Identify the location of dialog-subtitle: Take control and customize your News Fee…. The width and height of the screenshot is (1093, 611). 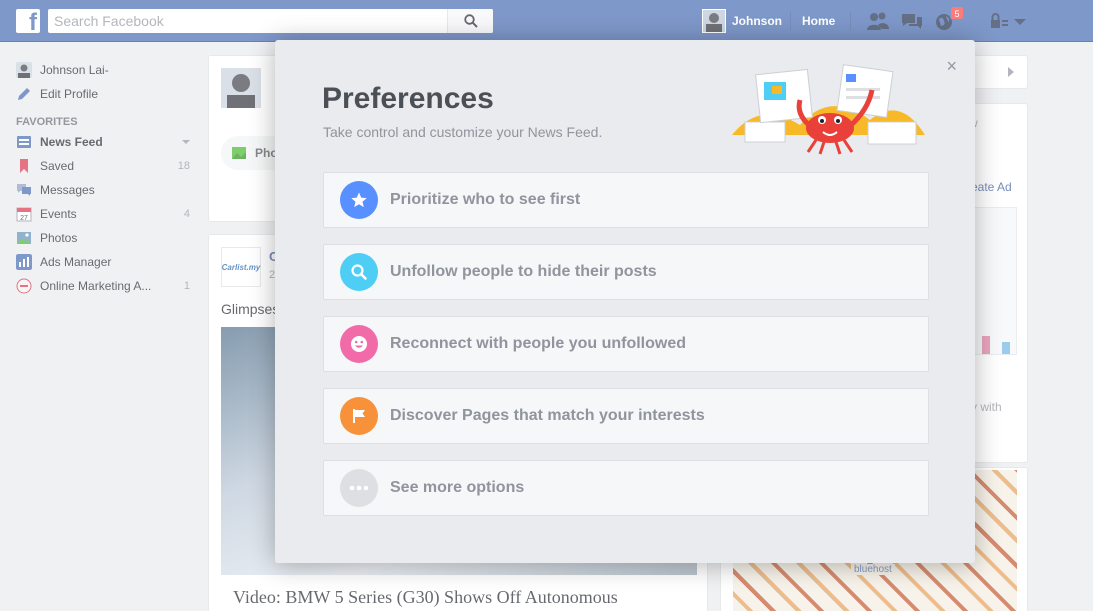
(463, 132).